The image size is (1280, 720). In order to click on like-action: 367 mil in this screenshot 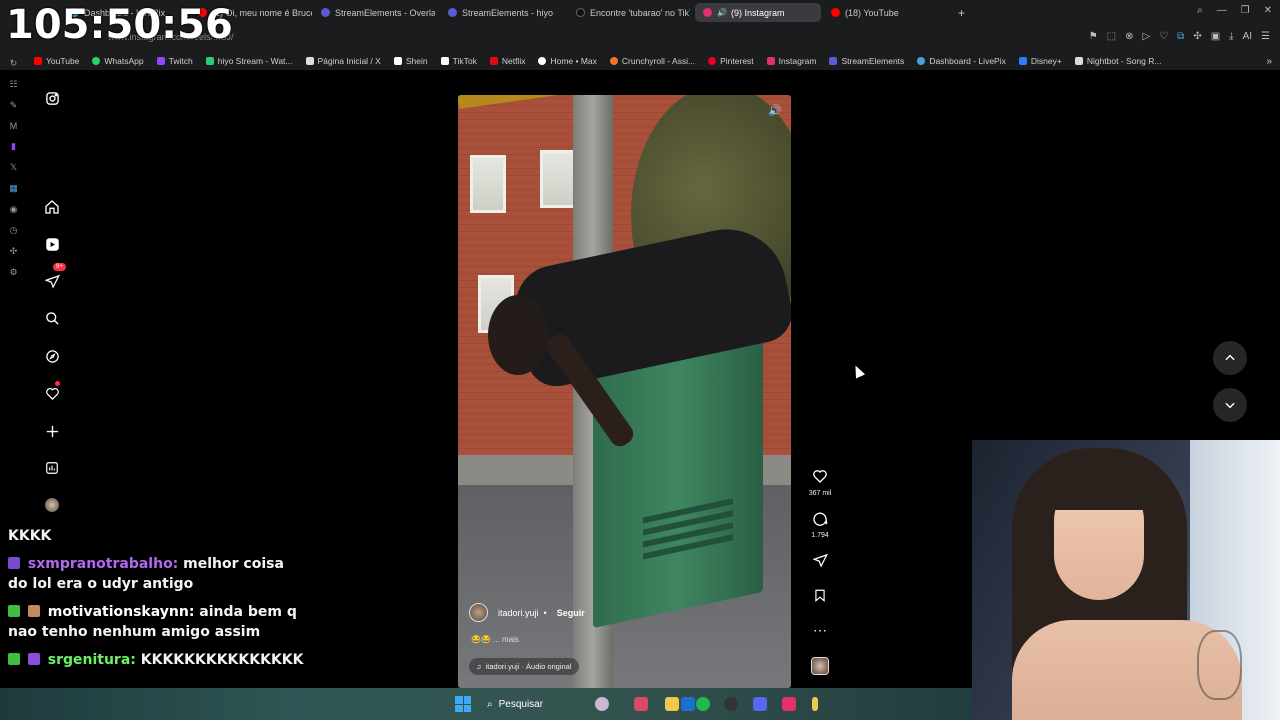, I will do `click(820, 482)`.